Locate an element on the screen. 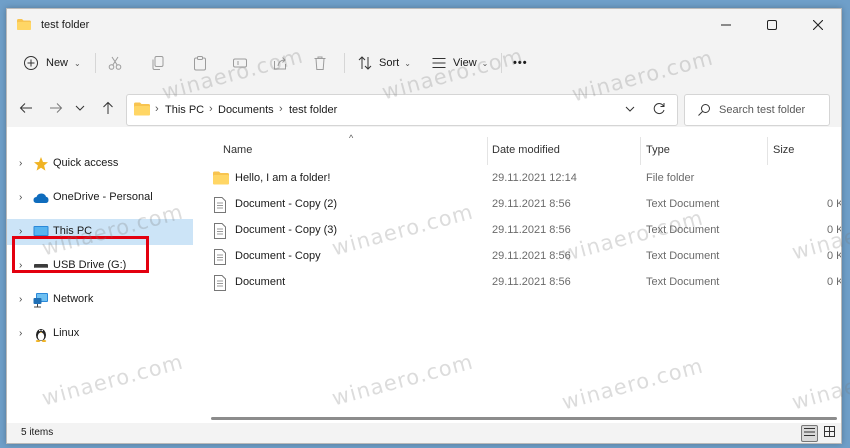 This screenshot has height=448, width=850. arrow-left-icon is located at coordinates (26, 109).